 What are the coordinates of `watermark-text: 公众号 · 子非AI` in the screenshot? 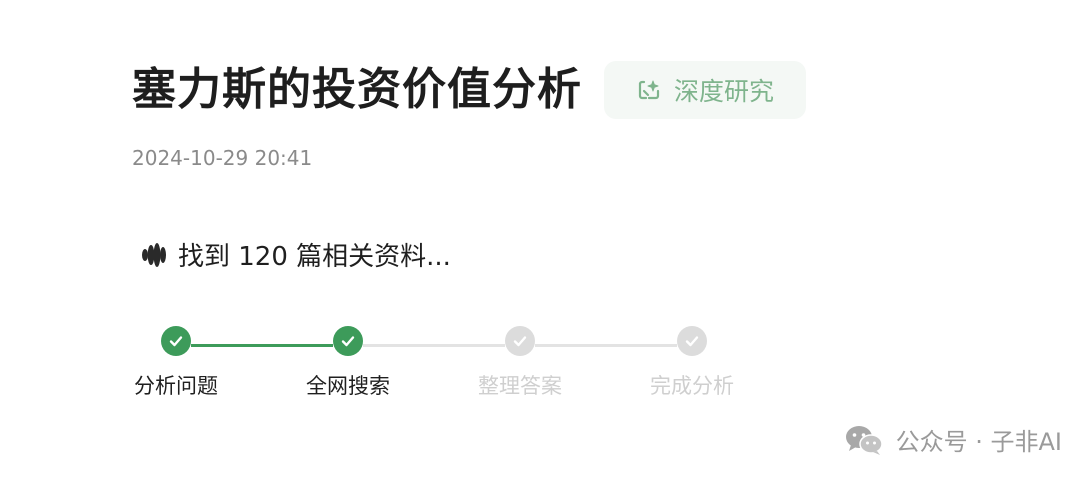 It's located at (978, 442).